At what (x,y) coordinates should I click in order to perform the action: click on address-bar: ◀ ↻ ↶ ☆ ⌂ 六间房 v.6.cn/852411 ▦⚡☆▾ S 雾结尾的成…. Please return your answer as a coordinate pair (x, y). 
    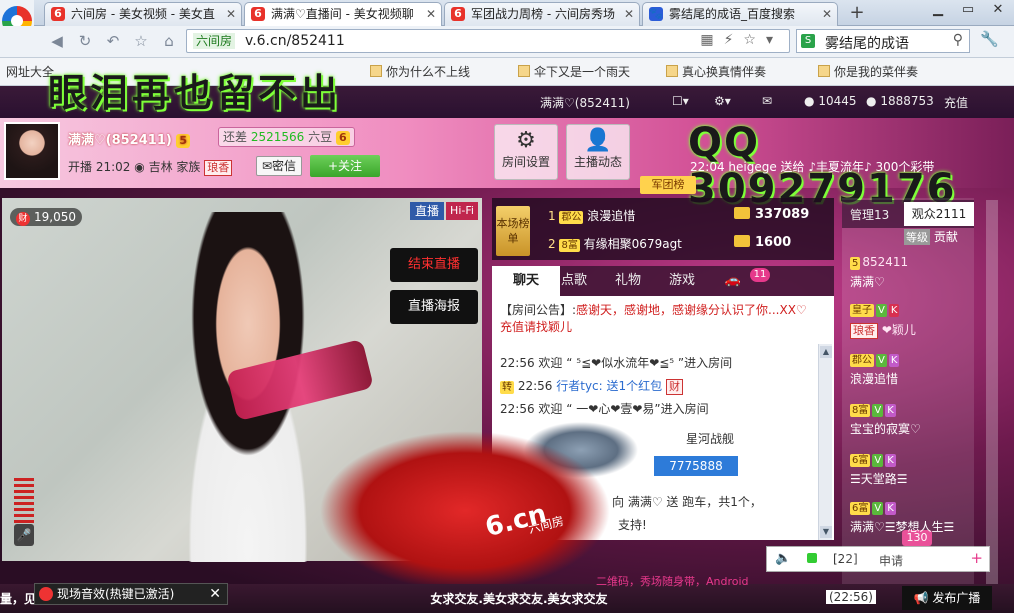
    Looking at the image, I should click on (507, 42).